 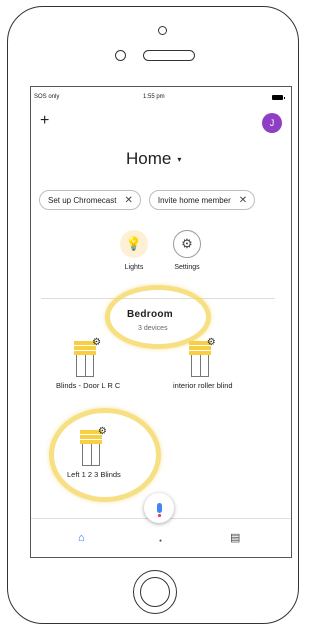 What do you see at coordinates (179, 159) in the screenshot?
I see `chevron-down-icon: ▾` at bounding box center [179, 159].